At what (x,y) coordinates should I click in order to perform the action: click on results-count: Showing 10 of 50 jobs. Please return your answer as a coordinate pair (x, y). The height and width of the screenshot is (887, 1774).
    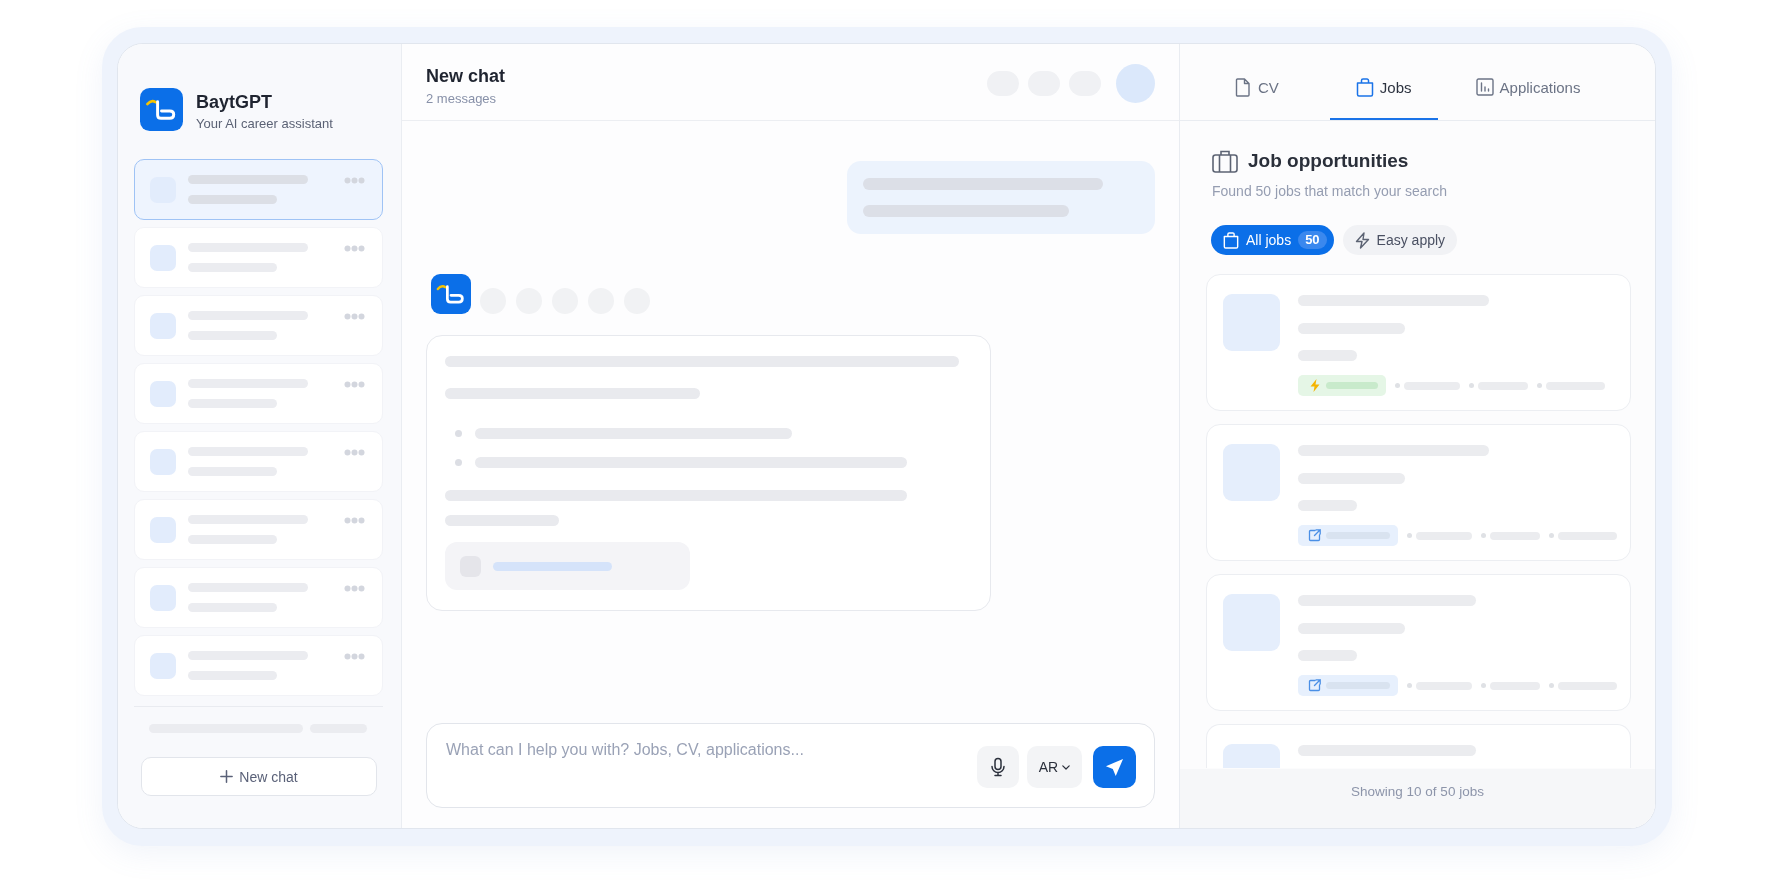
    Looking at the image, I should click on (1417, 792).